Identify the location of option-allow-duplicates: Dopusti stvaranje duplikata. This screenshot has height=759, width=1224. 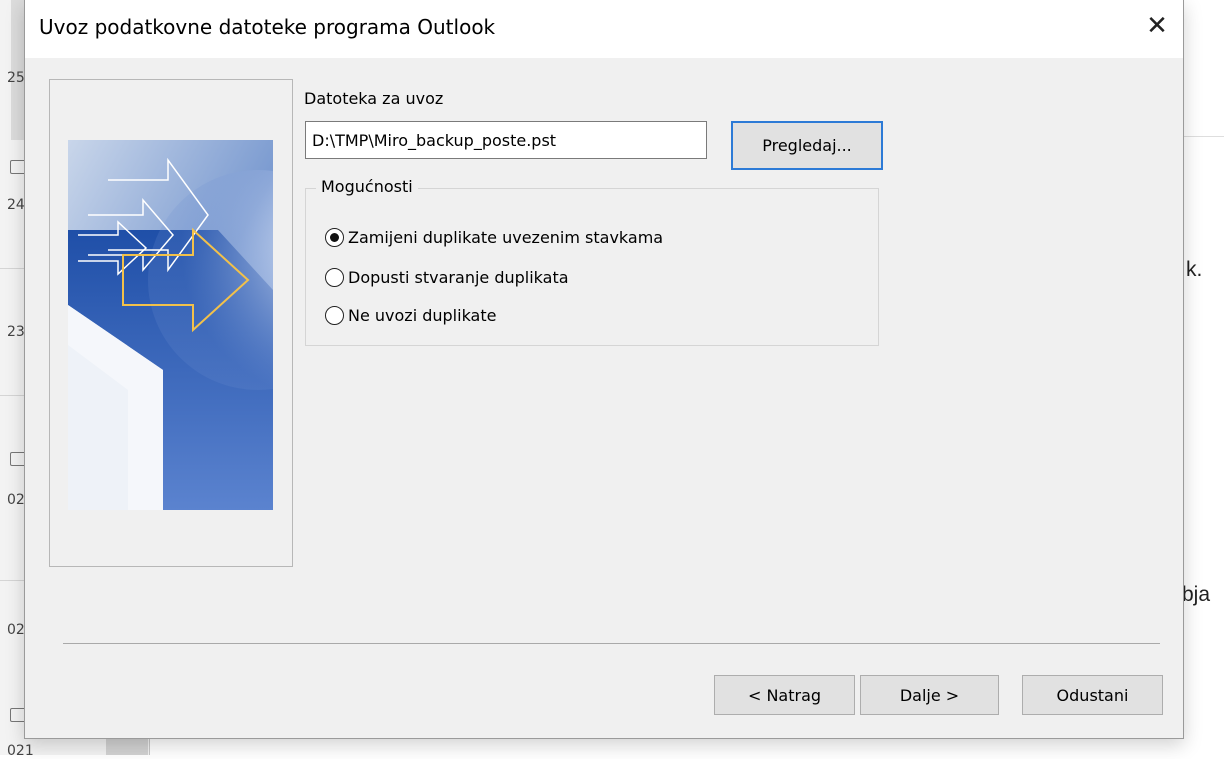
(447, 277).